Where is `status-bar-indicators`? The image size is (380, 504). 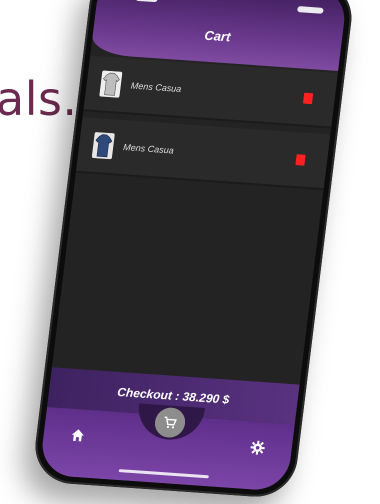 status-bar-indicators is located at coordinates (310, 10).